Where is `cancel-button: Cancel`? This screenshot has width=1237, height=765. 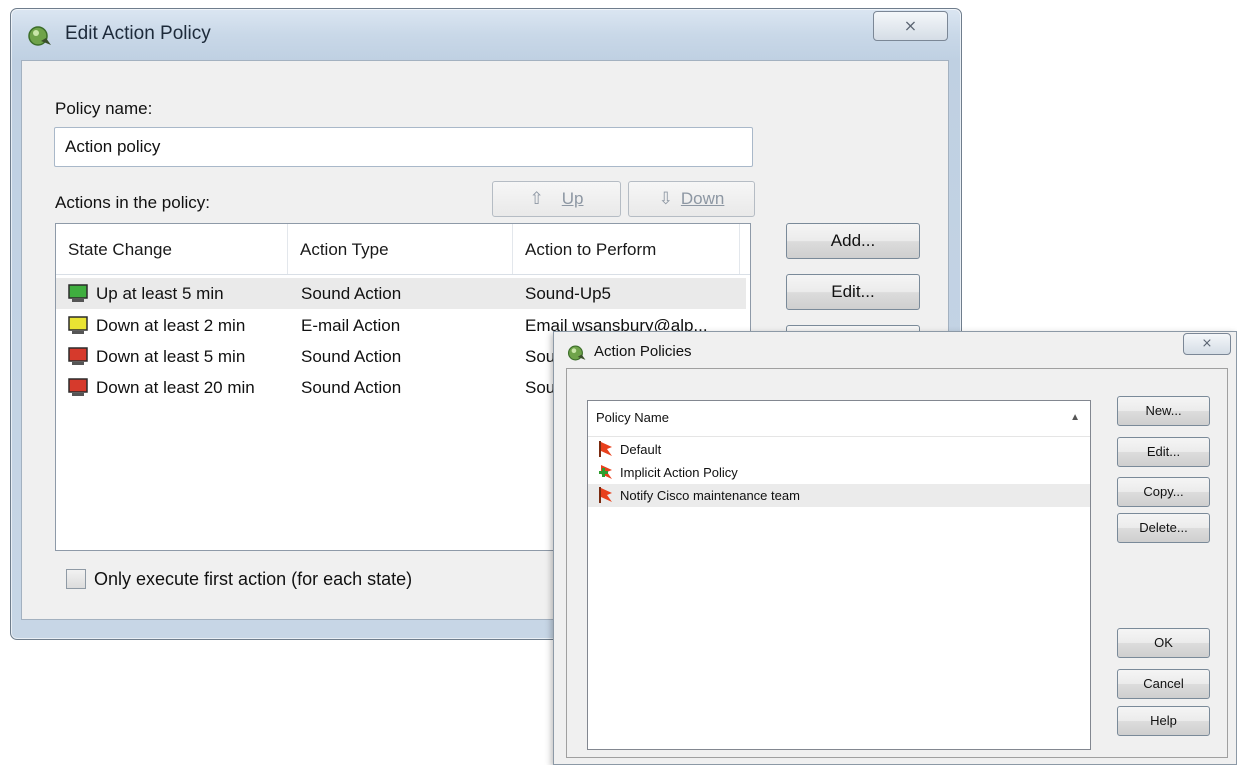
cancel-button: Cancel is located at coordinates (1163, 684).